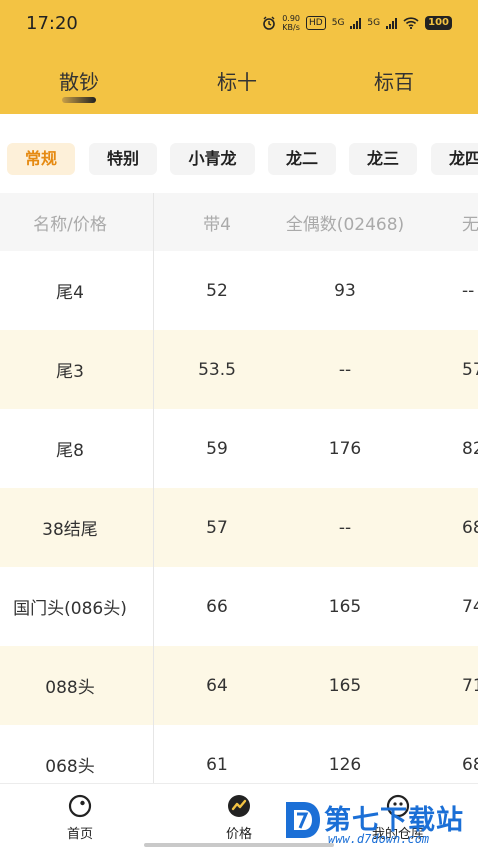 The image size is (478, 850). Describe the element at coordinates (470, 606) in the screenshot. I see `row-price-cell: 74` at that location.